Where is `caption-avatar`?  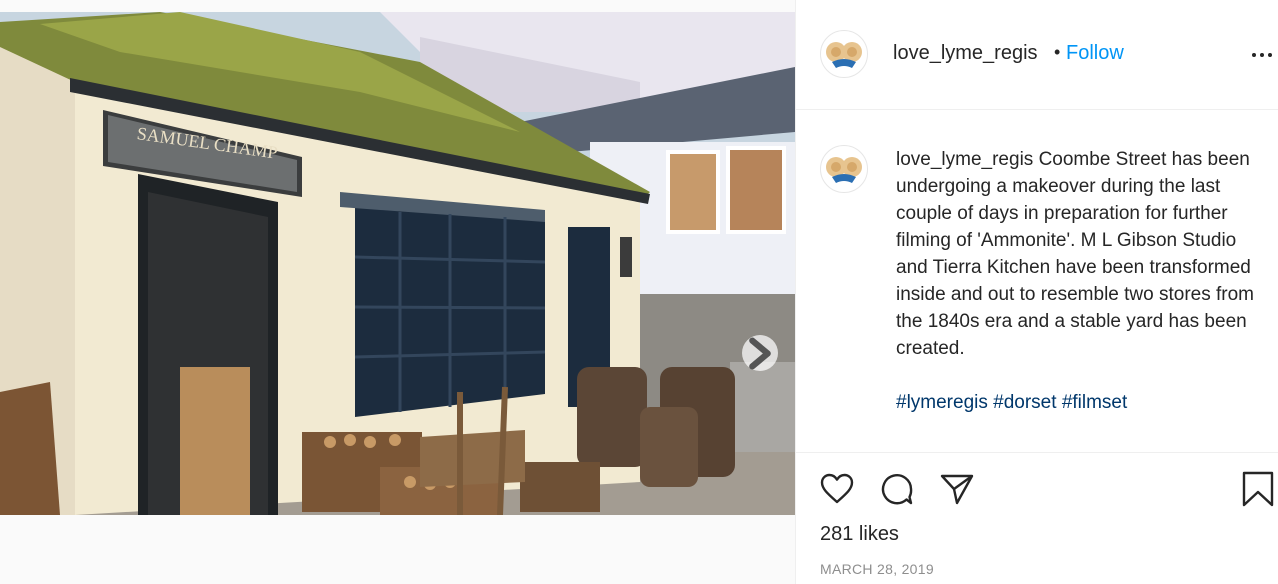 caption-avatar is located at coordinates (844, 169).